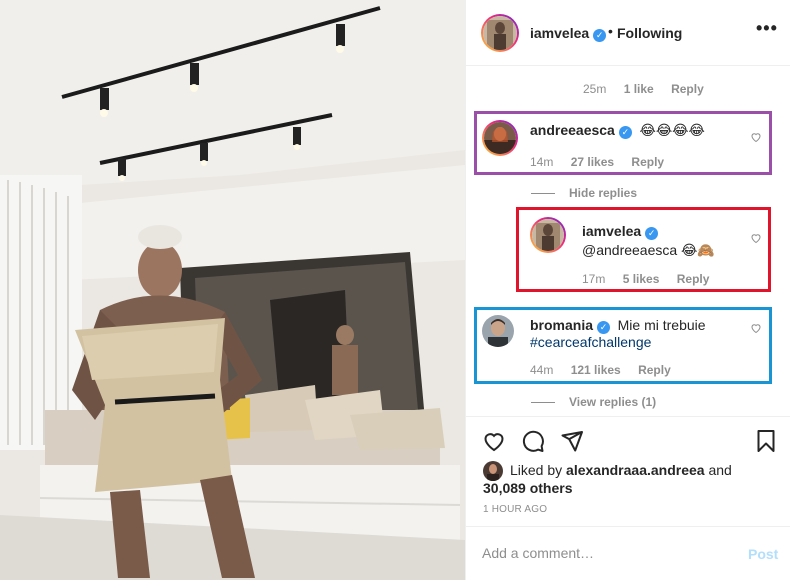  I want to click on comment-meta: 44m 121 likes Reply, so click(607, 370).